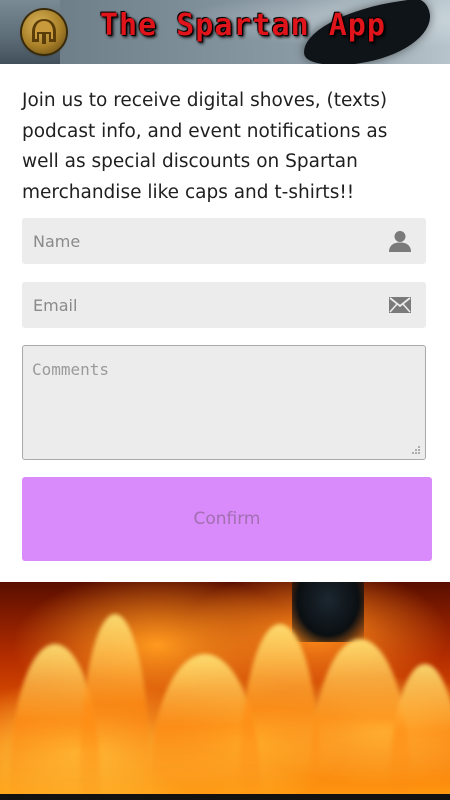 This screenshot has height=800, width=450. Describe the element at coordinates (44, 32) in the screenshot. I see `spartan-helmet-icon` at that location.